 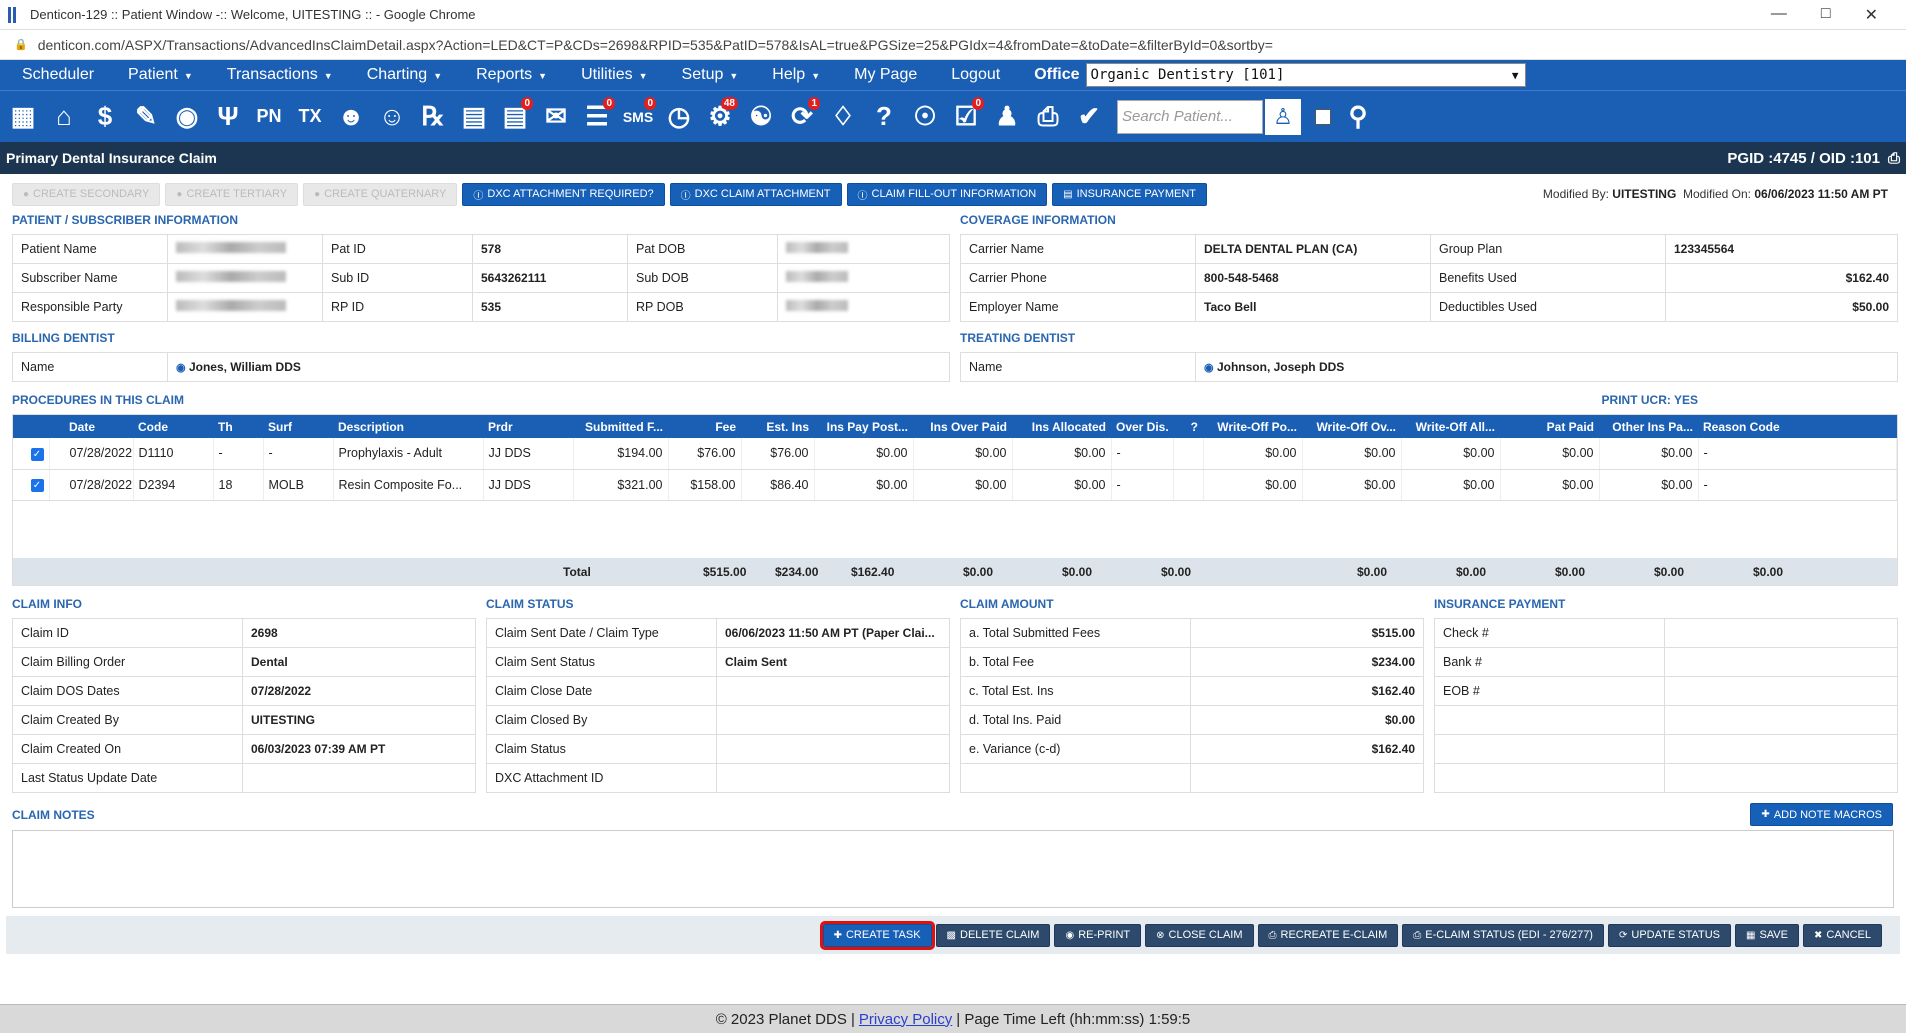 What do you see at coordinates (1098, 935) in the screenshot?
I see `reprint-button: ◉ RE-PRINT` at bounding box center [1098, 935].